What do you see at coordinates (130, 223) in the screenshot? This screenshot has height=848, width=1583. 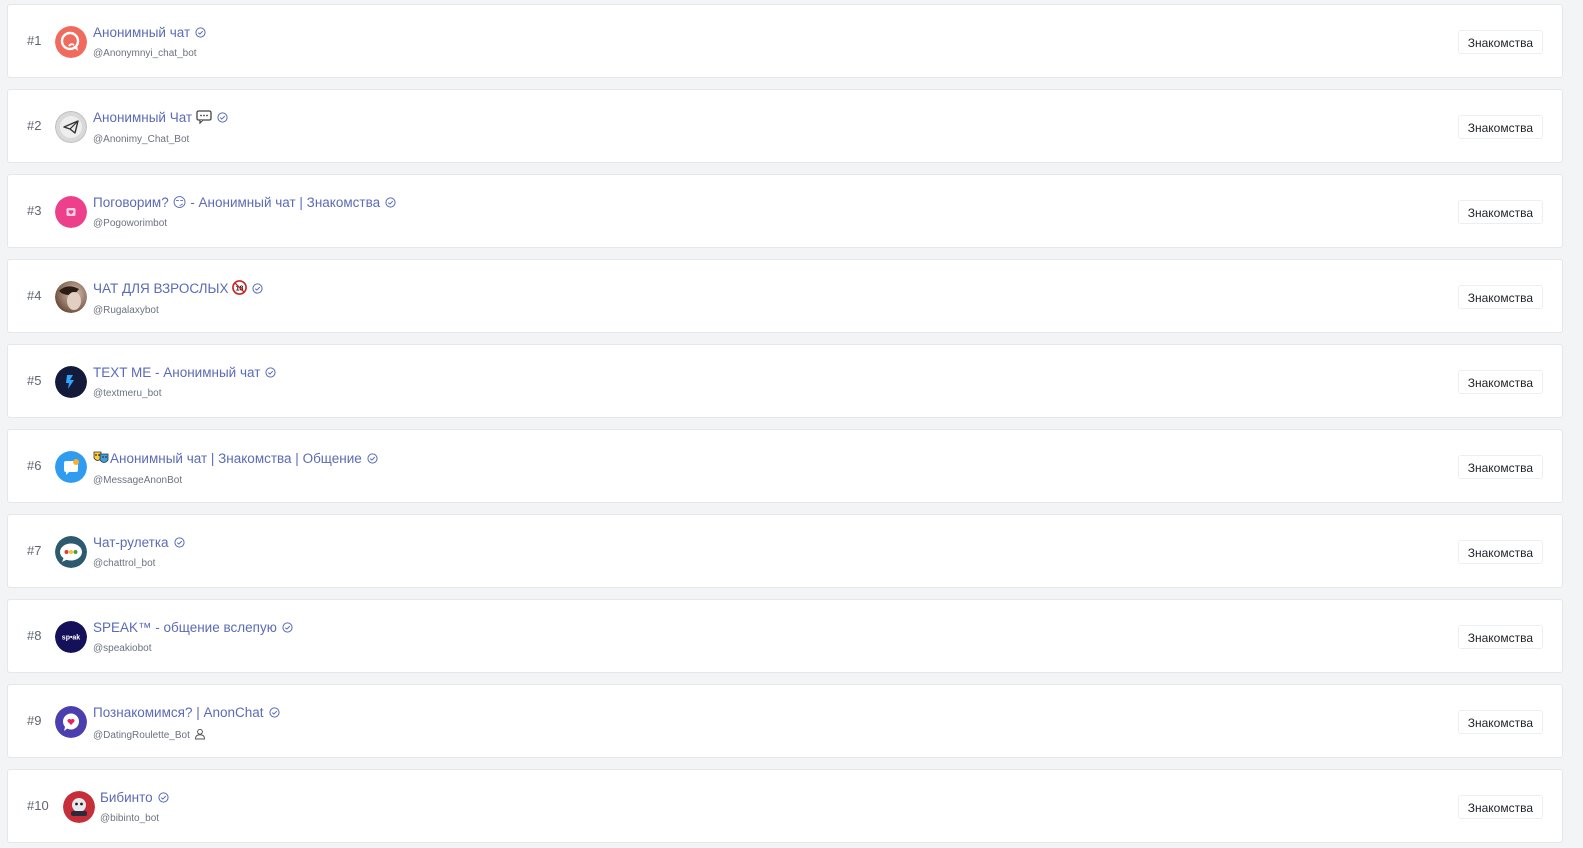 I see `bot-handle: @Pogoworimbot` at bounding box center [130, 223].